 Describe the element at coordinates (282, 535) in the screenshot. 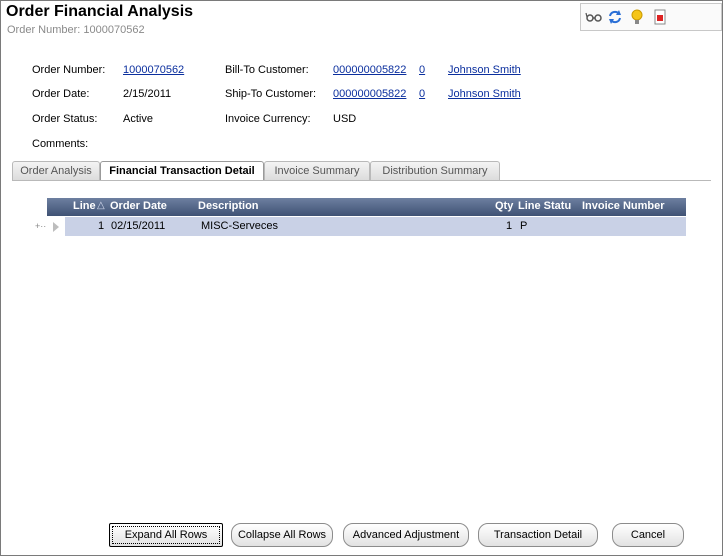

I see `collapse-all-rows-button: Collapse All Rows` at that location.